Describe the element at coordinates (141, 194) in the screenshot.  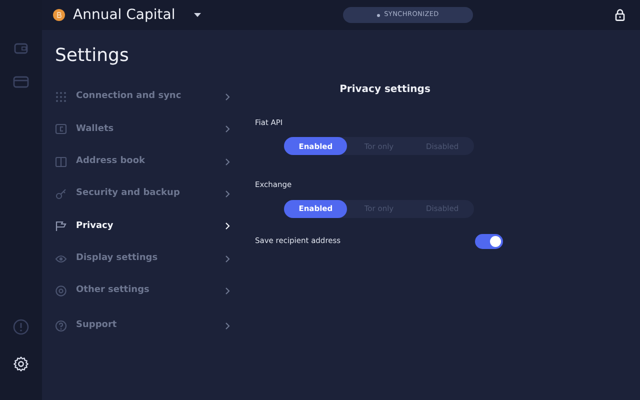
I see `settings-menu-item: Security and backup` at that location.